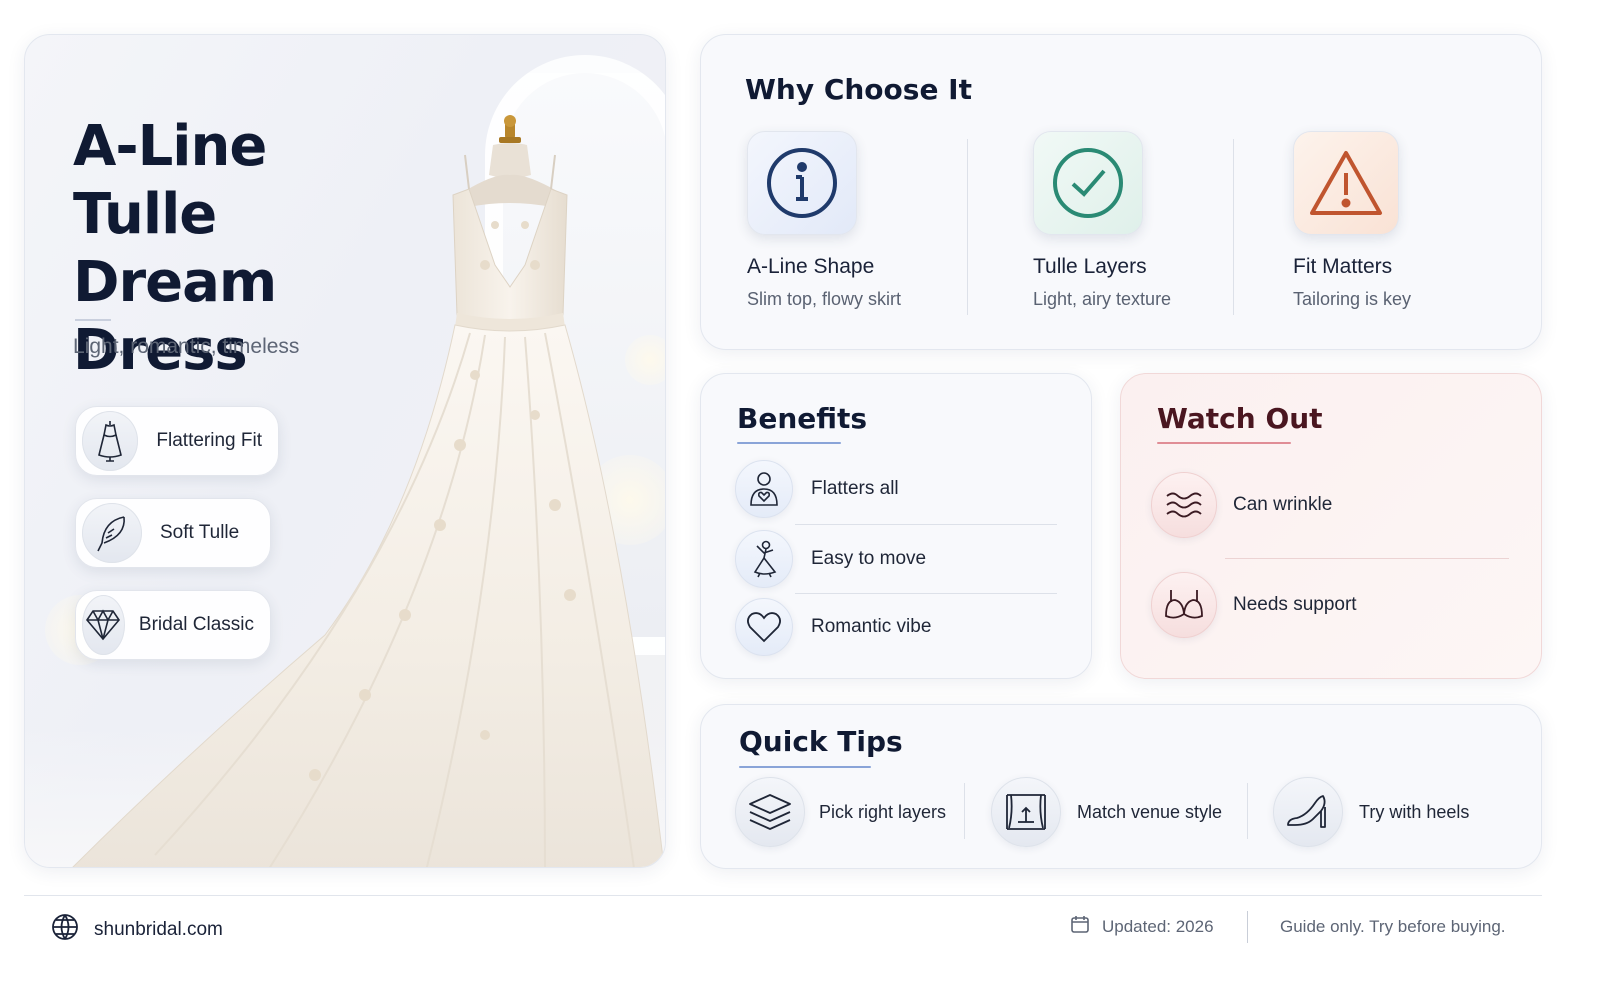 This screenshot has width=1599, height=984. I want to click on feature-pill-soft-tulle: Soft Tulle, so click(173, 533).